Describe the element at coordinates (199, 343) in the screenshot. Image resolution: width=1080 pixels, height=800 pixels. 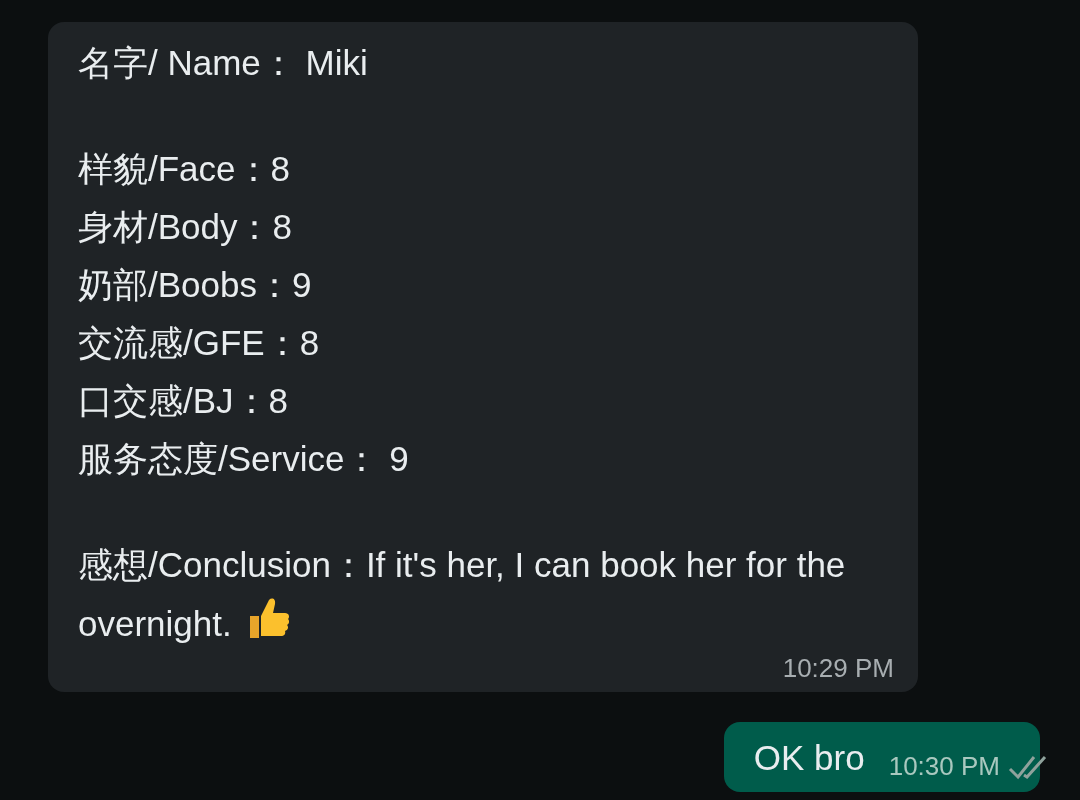
I see `message-text: 交流感/GFE：8` at that location.